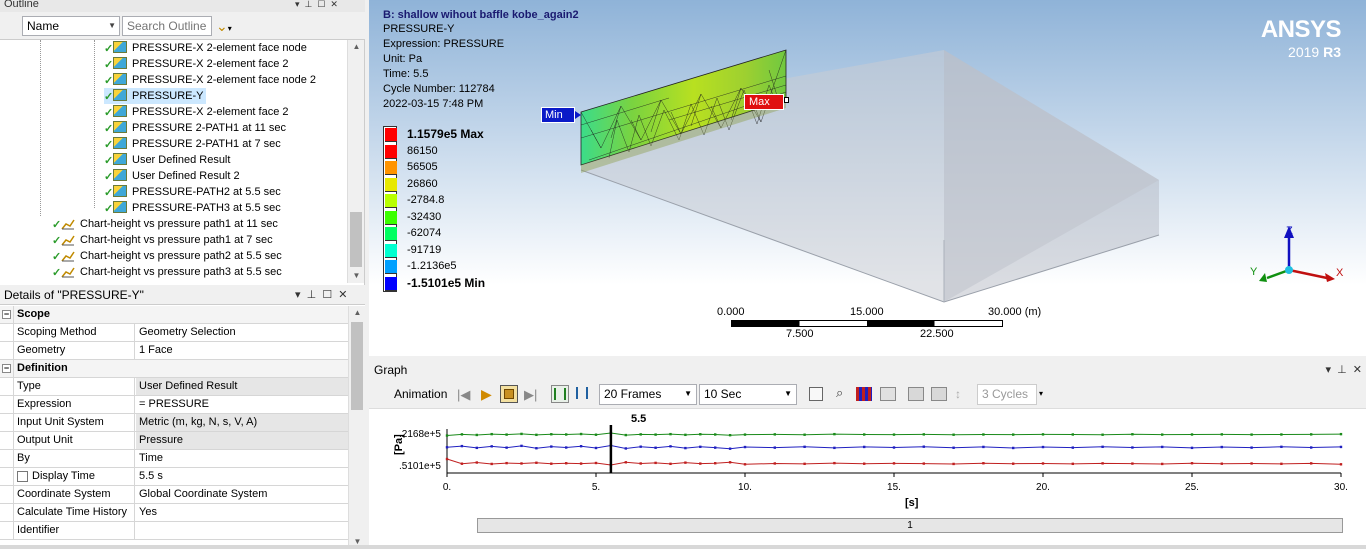  Describe the element at coordinates (1294, 260) in the screenshot. I see `coordinate-triad: Z X Y` at that location.